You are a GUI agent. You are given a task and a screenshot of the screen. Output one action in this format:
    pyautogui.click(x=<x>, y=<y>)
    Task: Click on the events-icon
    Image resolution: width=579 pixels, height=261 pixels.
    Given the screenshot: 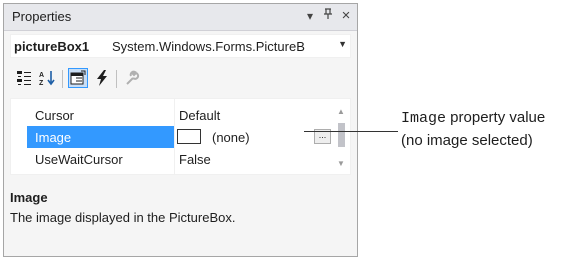 What is the action you would take?
    pyautogui.click(x=102, y=78)
    